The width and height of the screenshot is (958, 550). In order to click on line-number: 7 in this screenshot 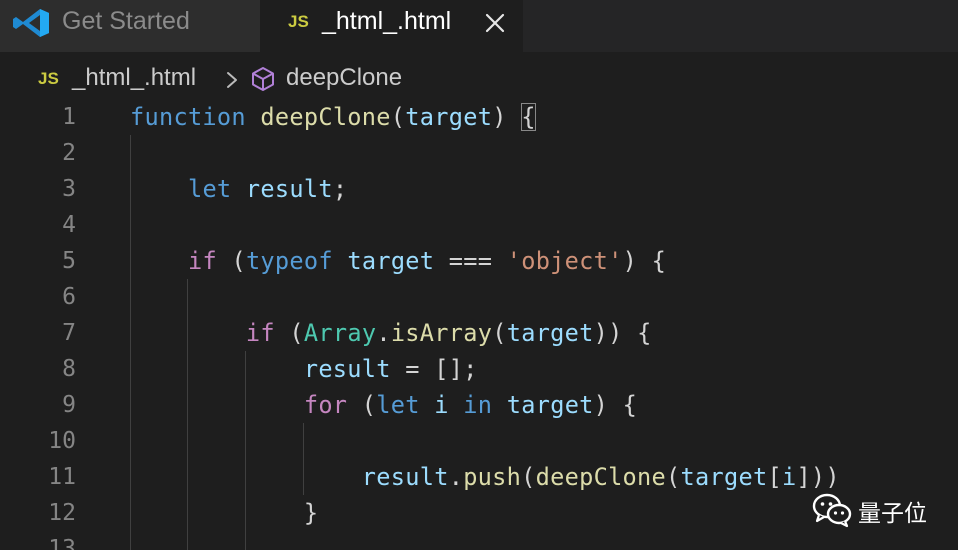, I will do `click(69, 333)`.